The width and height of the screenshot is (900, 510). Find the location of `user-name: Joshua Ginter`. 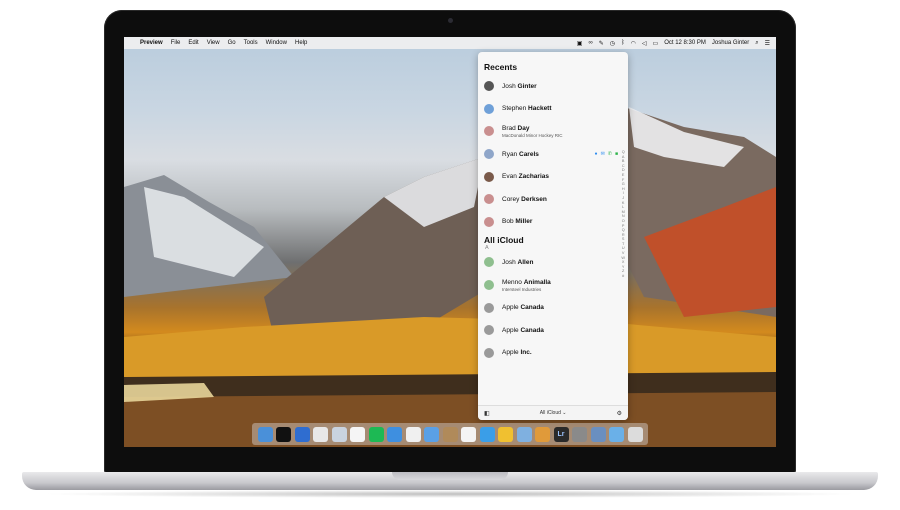

user-name: Joshua Ginter is located at coordinates (730, 43).